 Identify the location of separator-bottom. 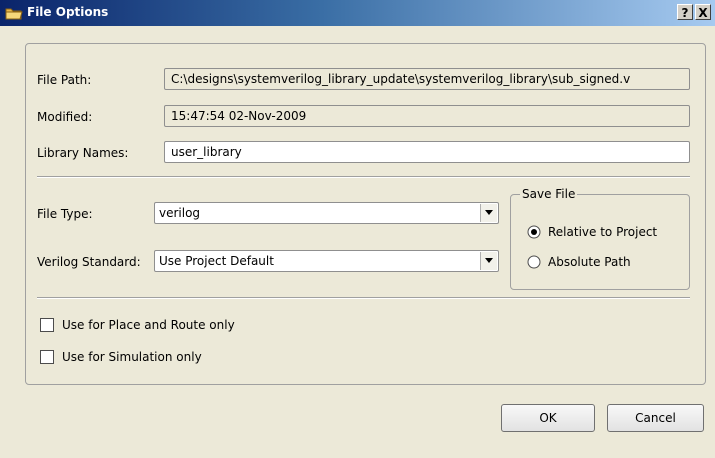
(363, 298).